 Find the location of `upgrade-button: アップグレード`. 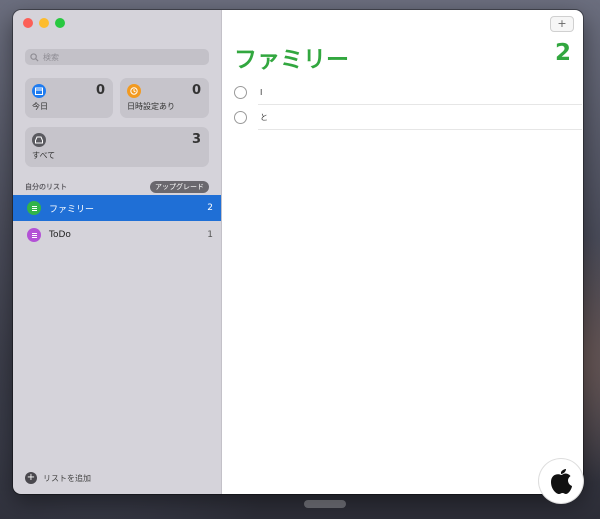

upgrade-button: アップグレード is located at coordinates (179, 187).